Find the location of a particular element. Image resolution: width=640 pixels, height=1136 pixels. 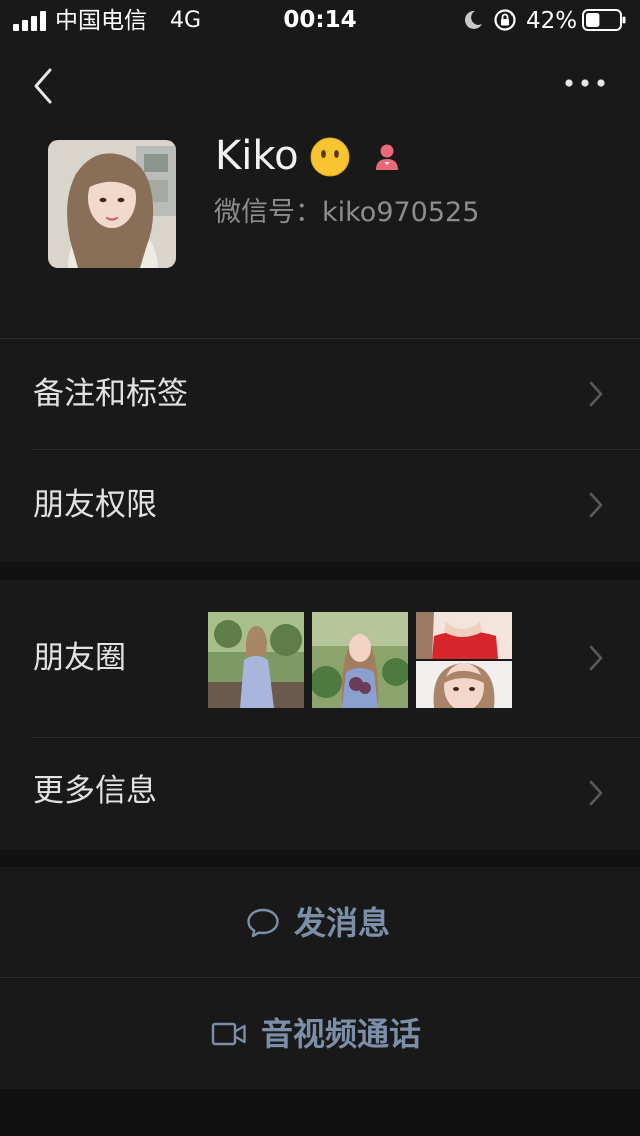

status-bar: 中国电信 4G 00:14 42% is located at coordinates (320, 20).